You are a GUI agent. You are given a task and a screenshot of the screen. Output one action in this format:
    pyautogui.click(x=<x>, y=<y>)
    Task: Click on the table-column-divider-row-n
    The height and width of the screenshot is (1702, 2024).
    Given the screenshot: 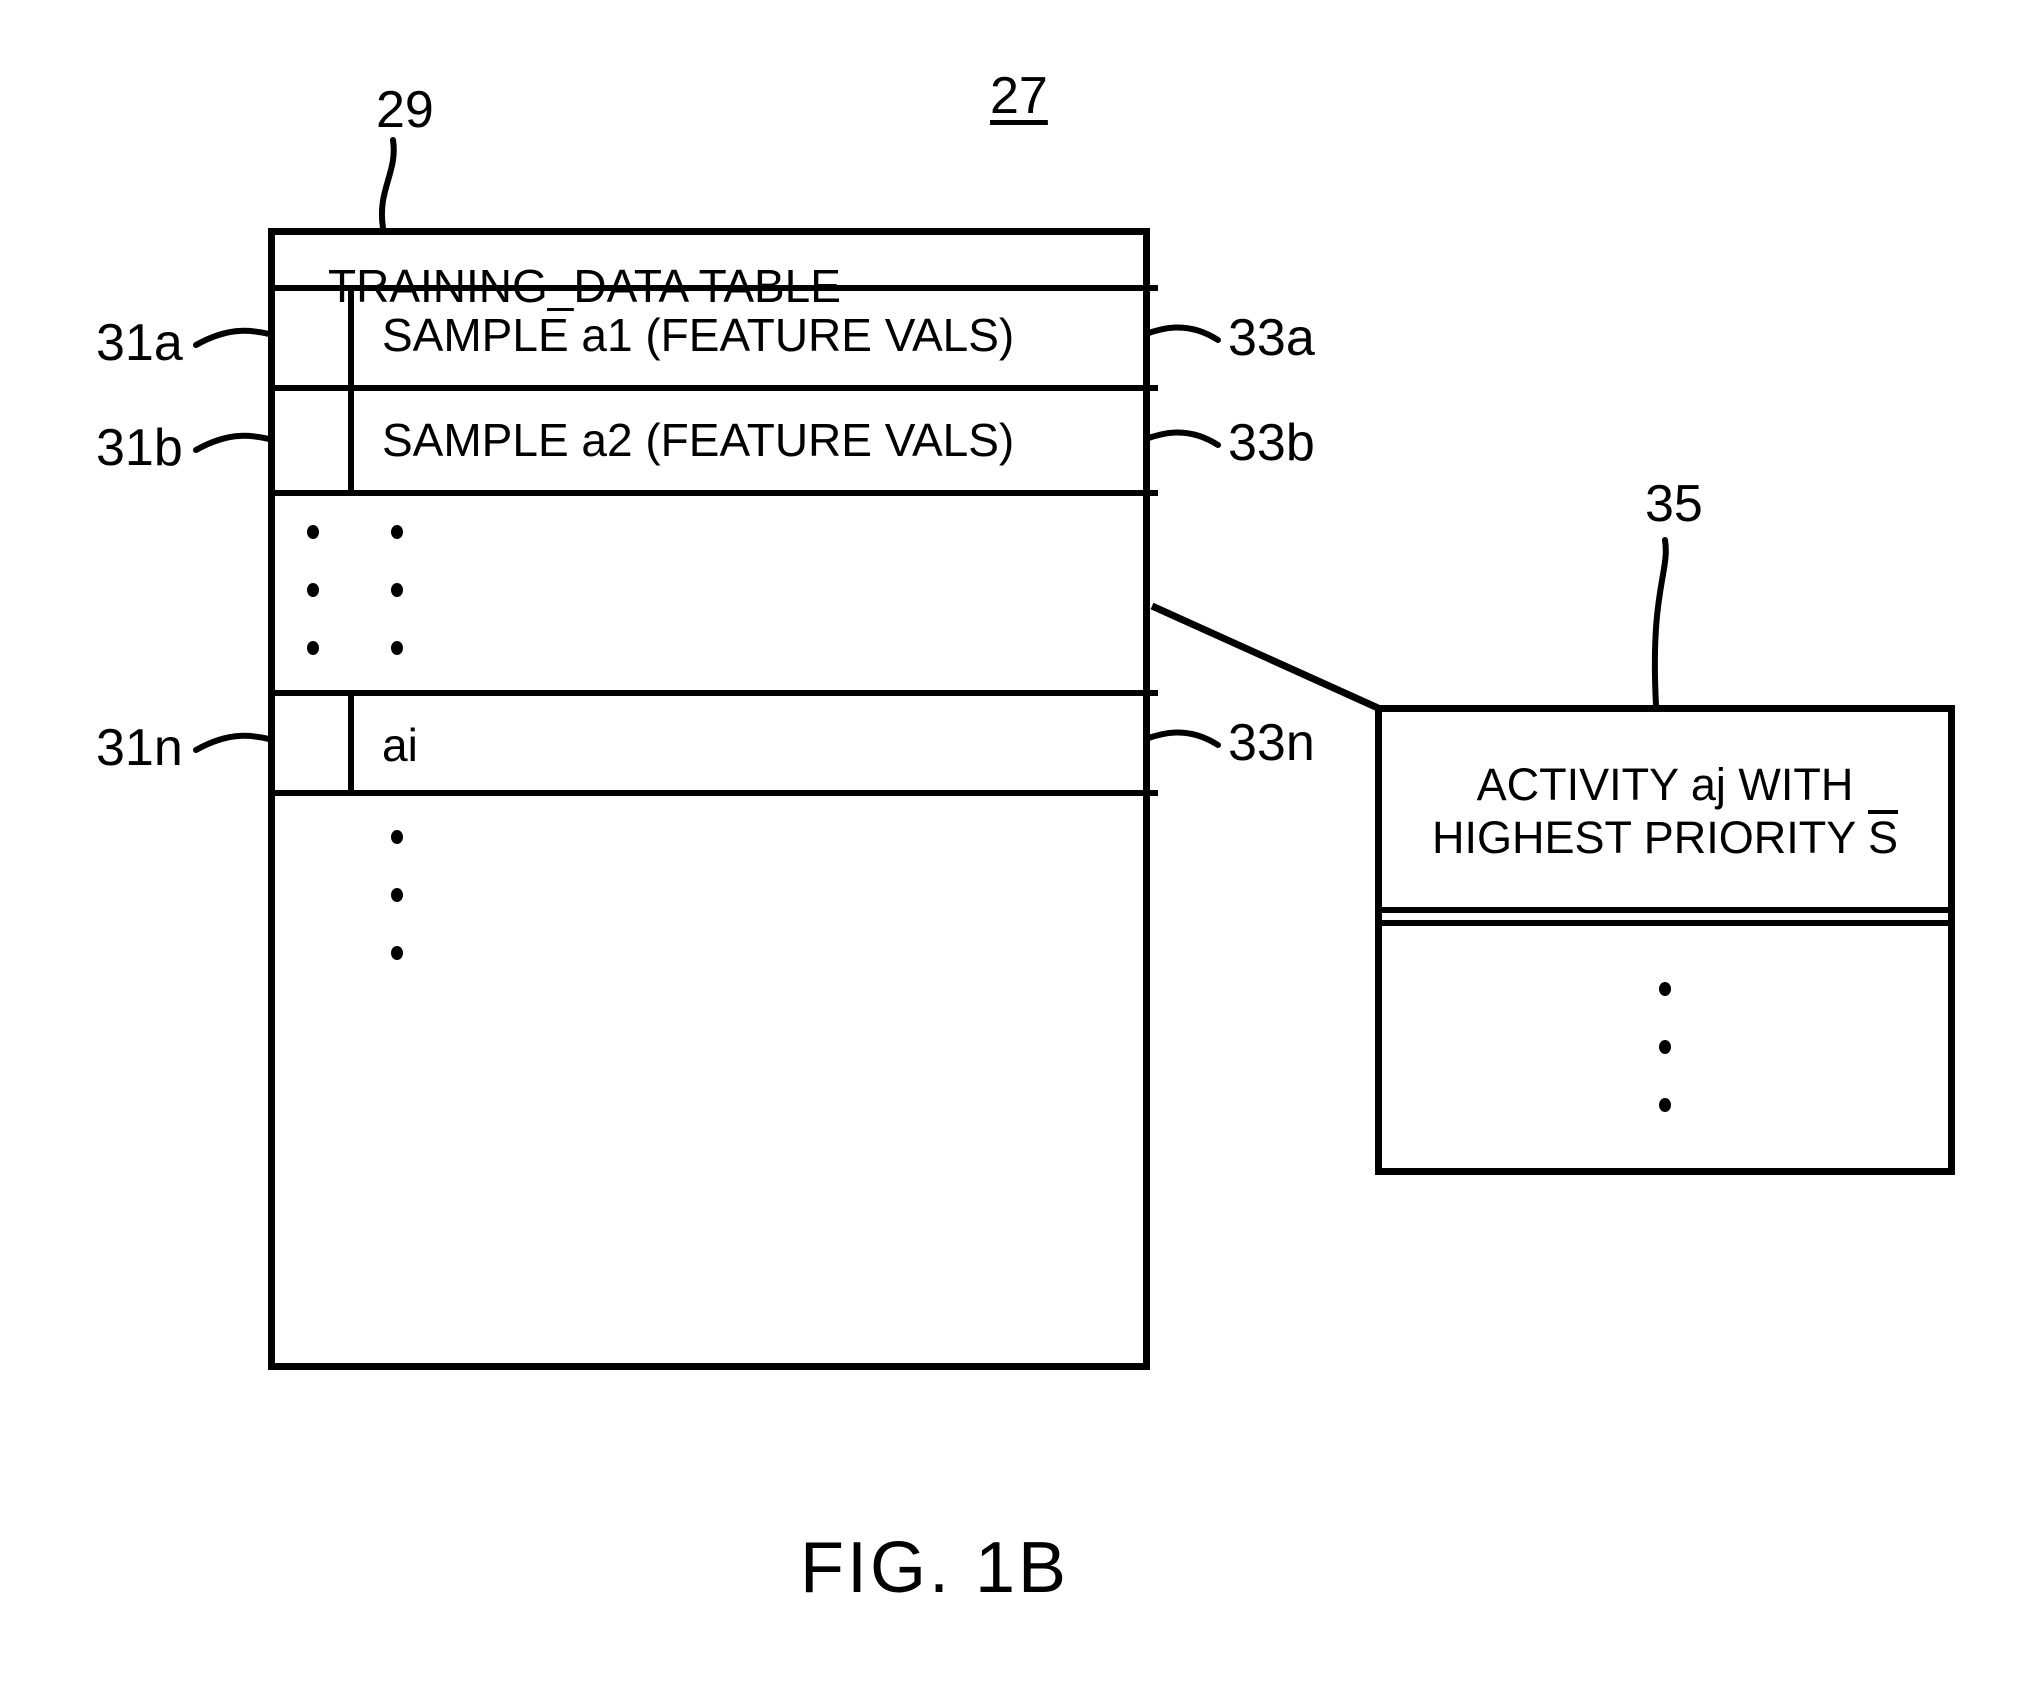 What is the action you would take?
    pyautogui.click(x=351, y=740)
    